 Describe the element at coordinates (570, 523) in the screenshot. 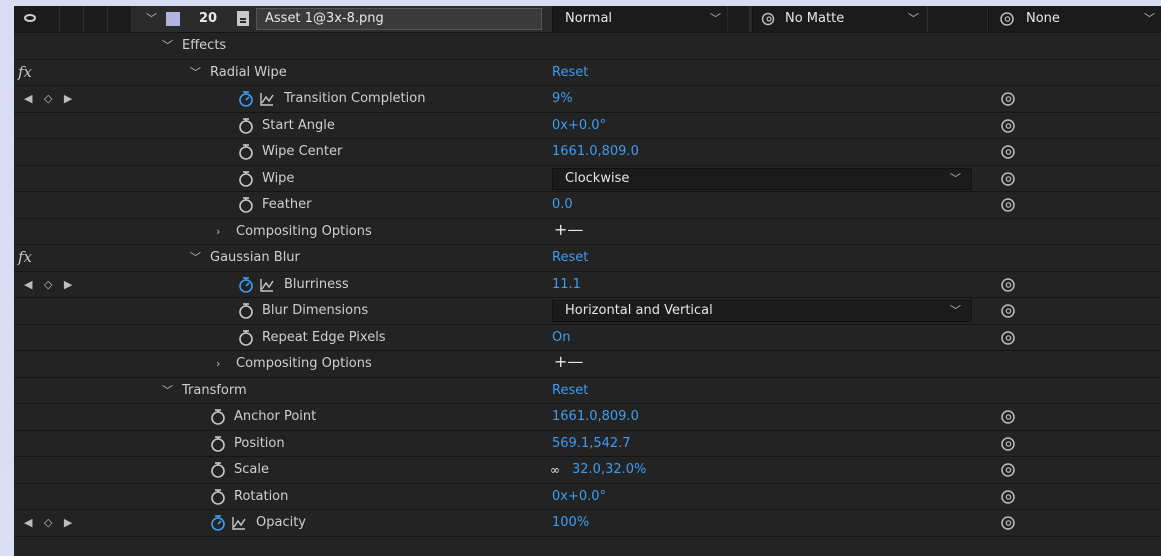

I see `property-value: 100%` at that location.